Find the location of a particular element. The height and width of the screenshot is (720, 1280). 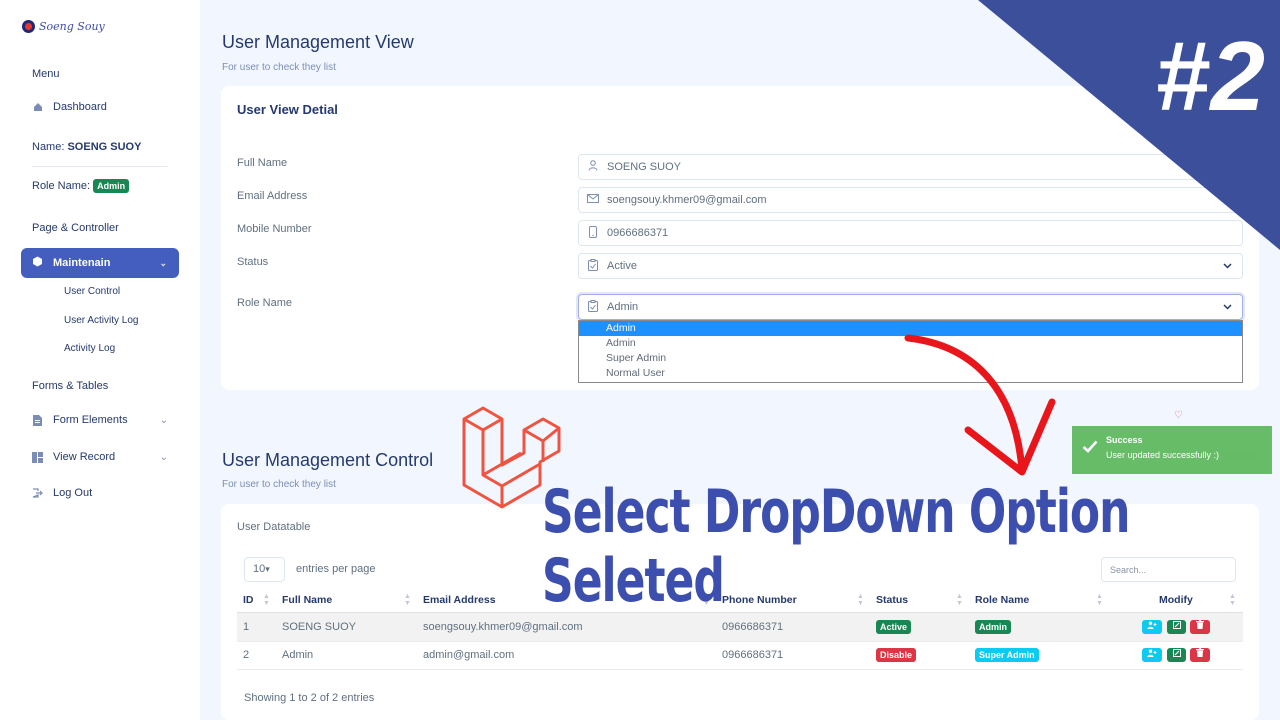

cell-id: 2 is located at coordinates (246, 655).